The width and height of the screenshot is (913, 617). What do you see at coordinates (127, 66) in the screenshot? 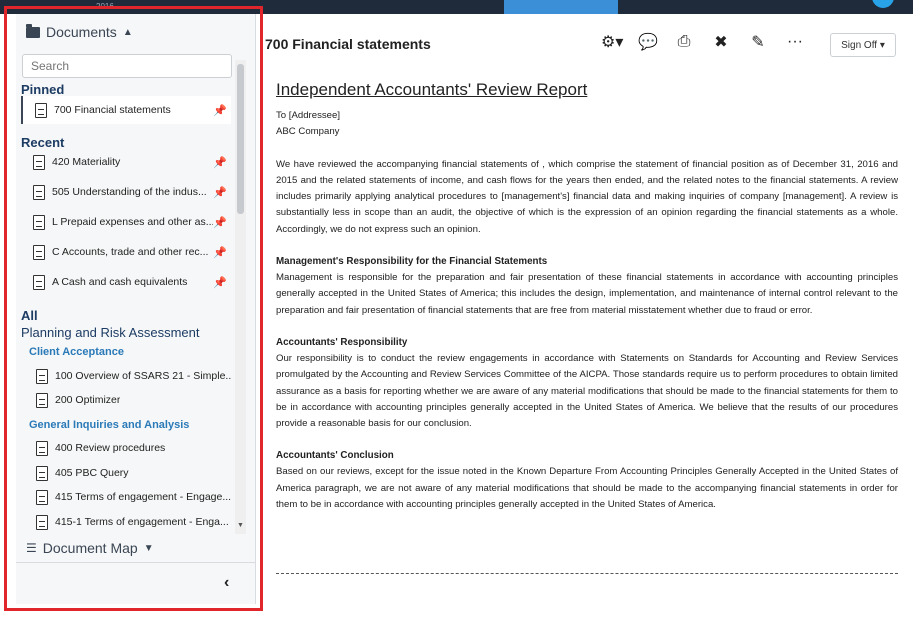
I see `search-input` at bounding box center [127, 66].